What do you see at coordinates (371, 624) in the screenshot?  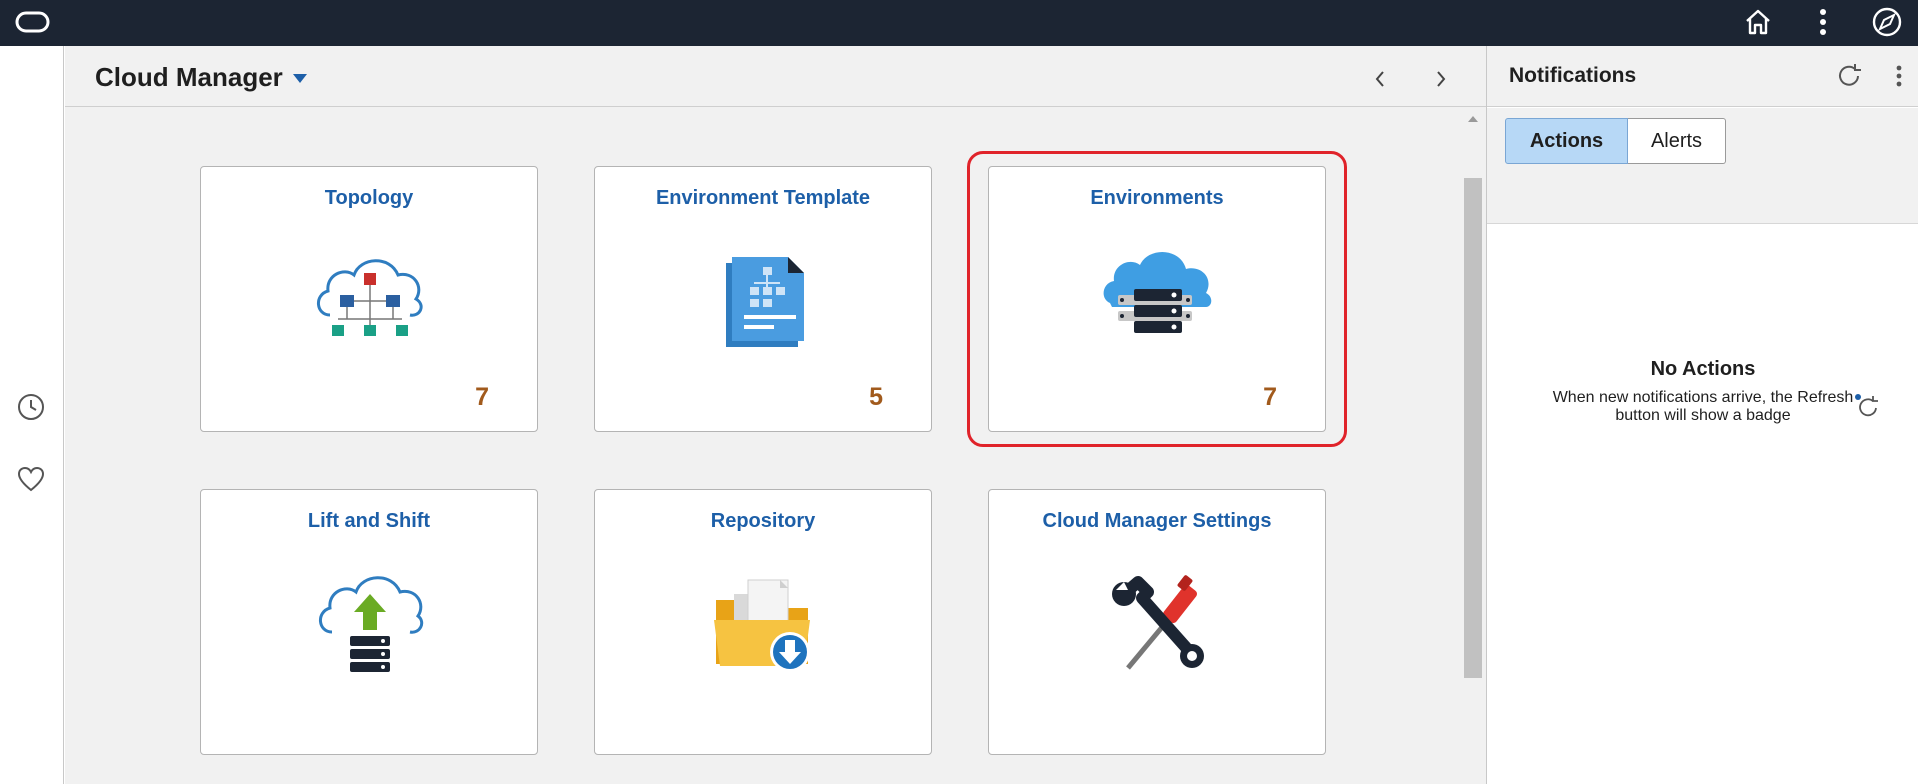 I see `lift-shift-upload-icon` at bounding box center [371, 624].